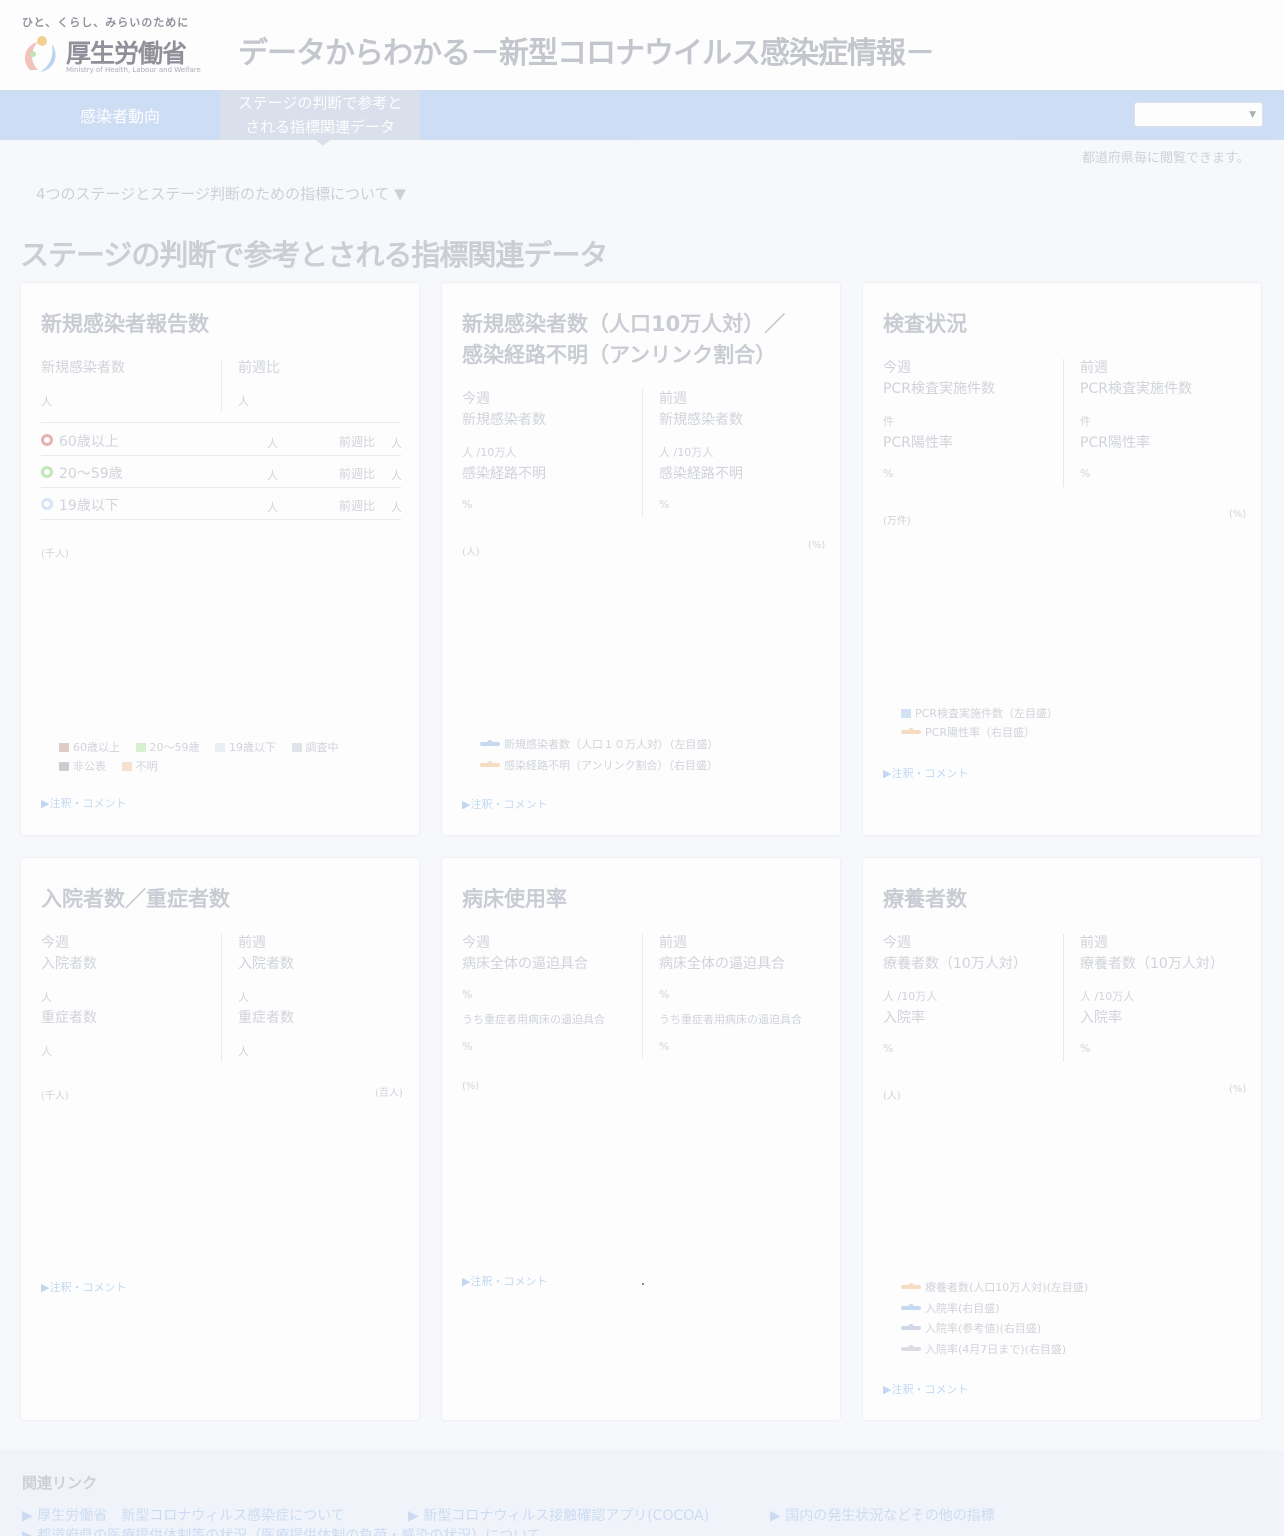 Image resolution: width=1284 pixels, height=1536 pixels. What do you see at coordinates (925, 324) in the screenshot?
I see `card-title: 検査状況` at bounding box center [925, 324].